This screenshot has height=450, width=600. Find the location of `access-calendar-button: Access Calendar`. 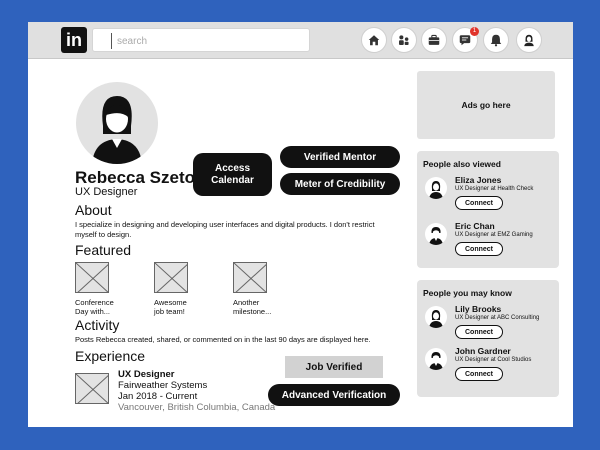

access-calendar-button: Access Calendar is located at coordinates (232, 174).